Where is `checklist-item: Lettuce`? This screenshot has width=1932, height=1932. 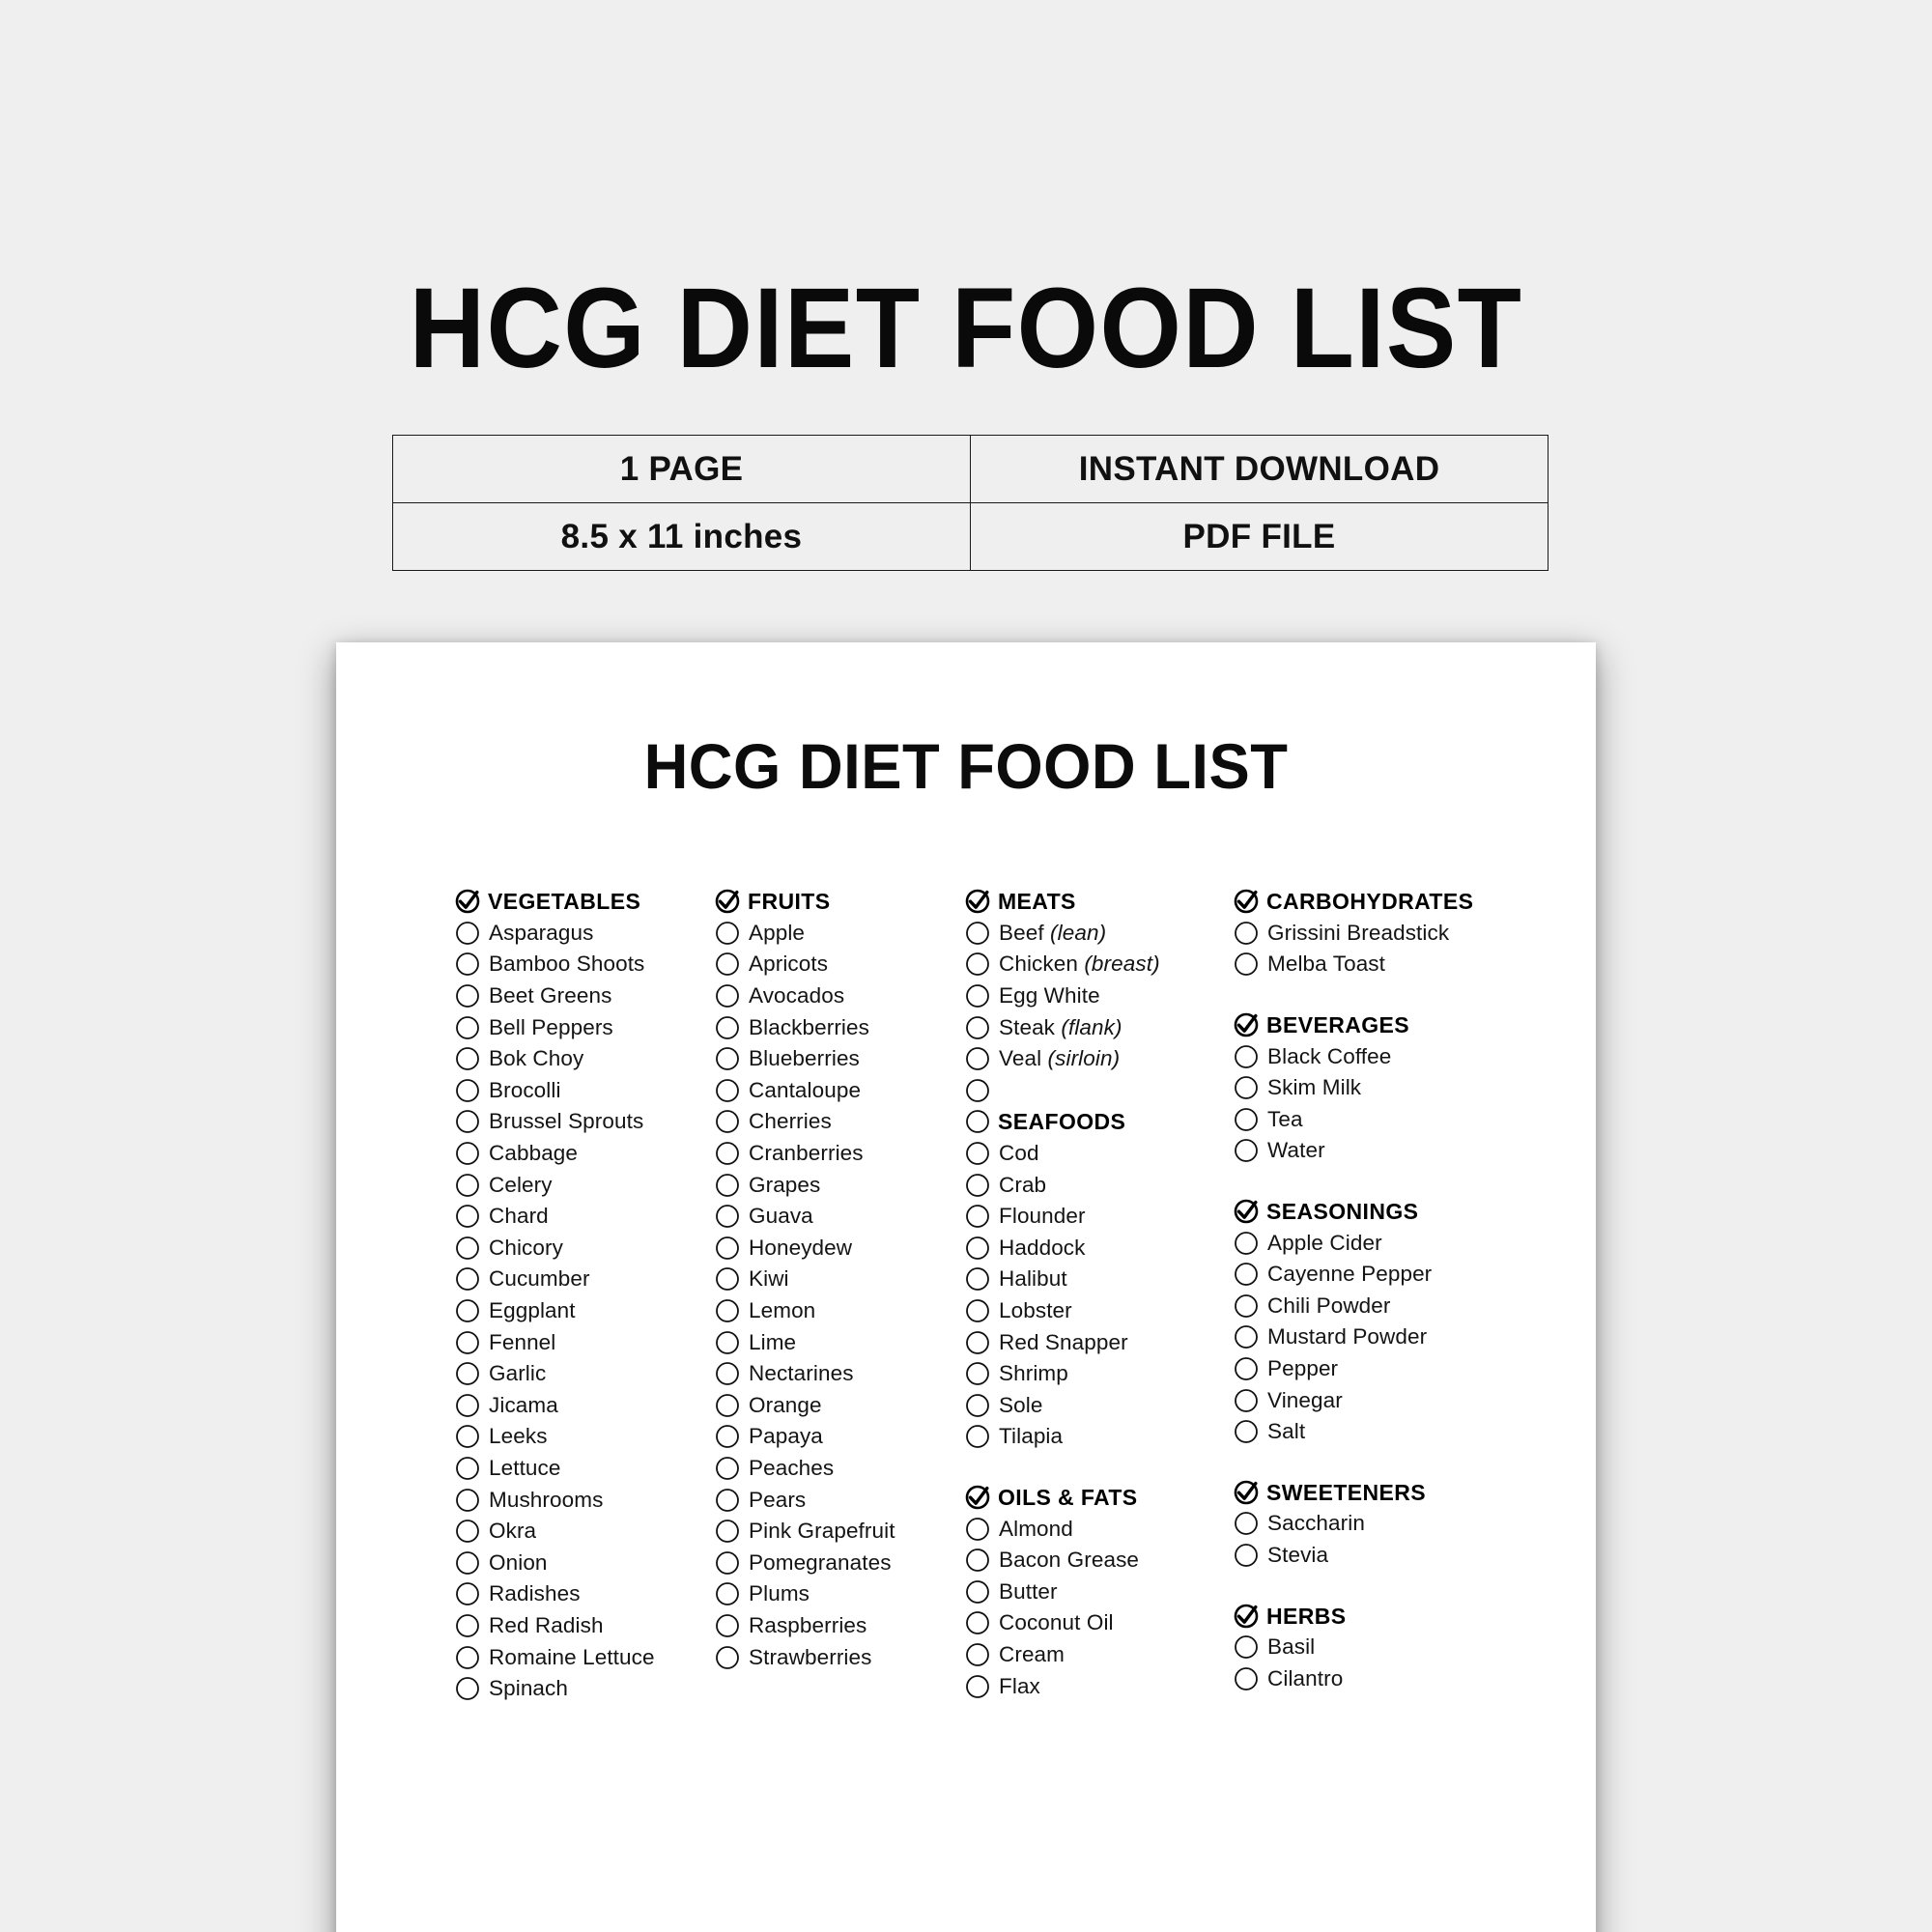 checklist-item: Lettuce is located at coordinates (585, 1469).